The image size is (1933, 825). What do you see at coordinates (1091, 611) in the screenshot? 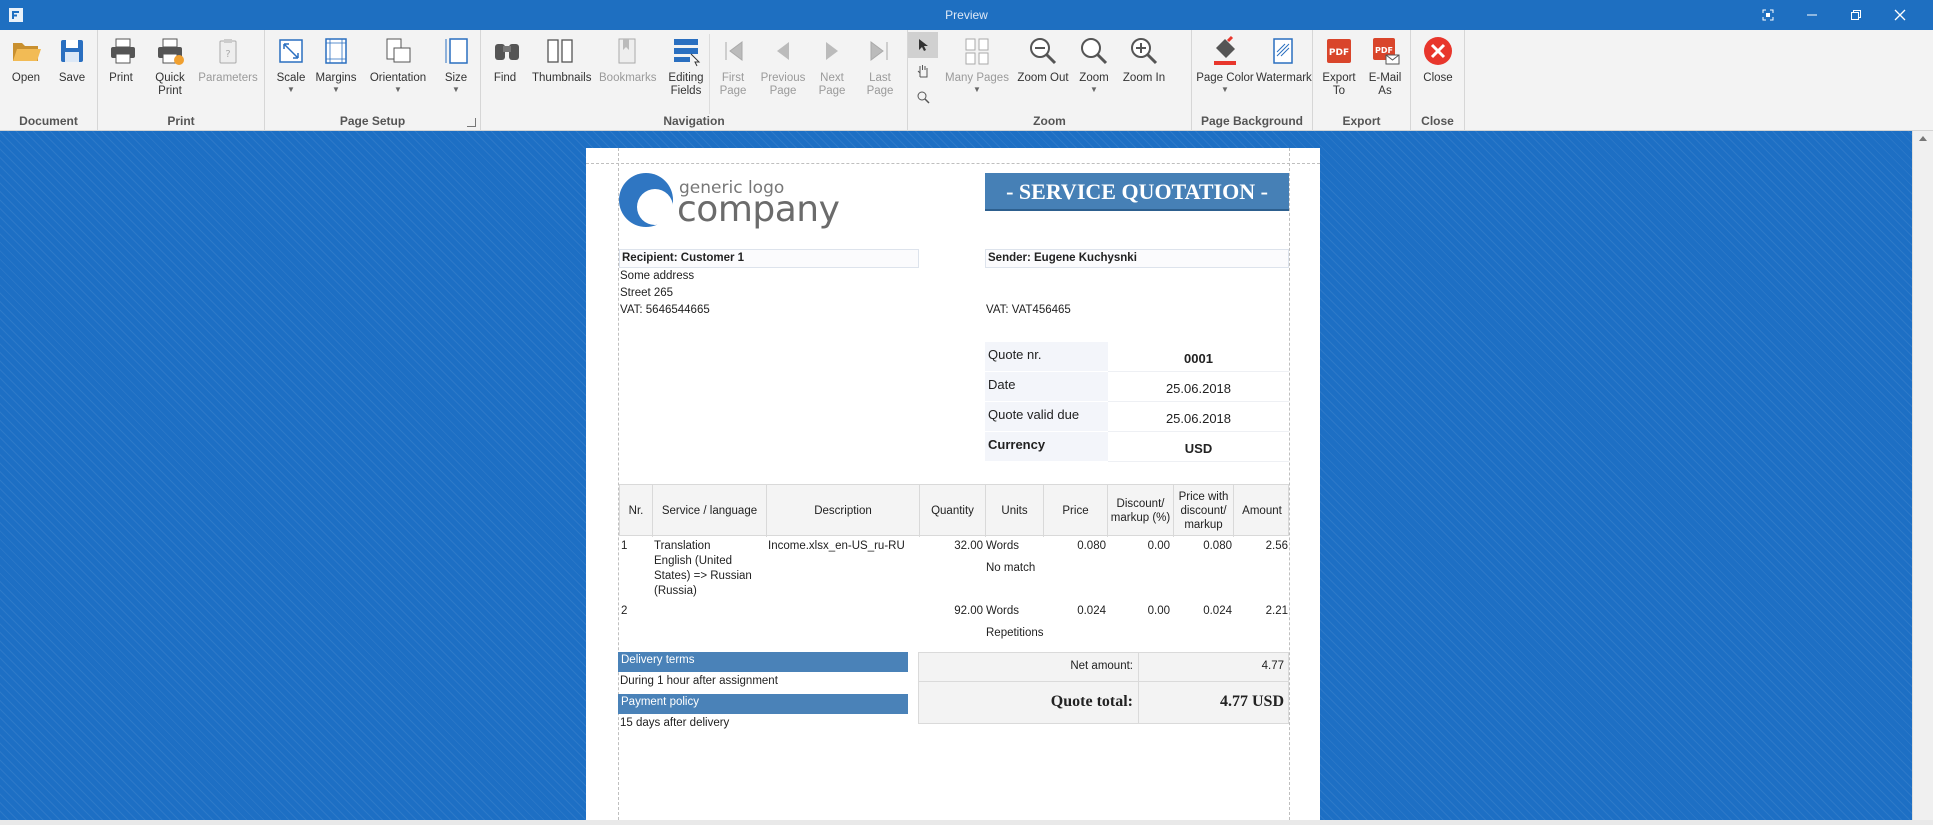
I see `row2-price: 0.024` at bounding box center [1091, 611].